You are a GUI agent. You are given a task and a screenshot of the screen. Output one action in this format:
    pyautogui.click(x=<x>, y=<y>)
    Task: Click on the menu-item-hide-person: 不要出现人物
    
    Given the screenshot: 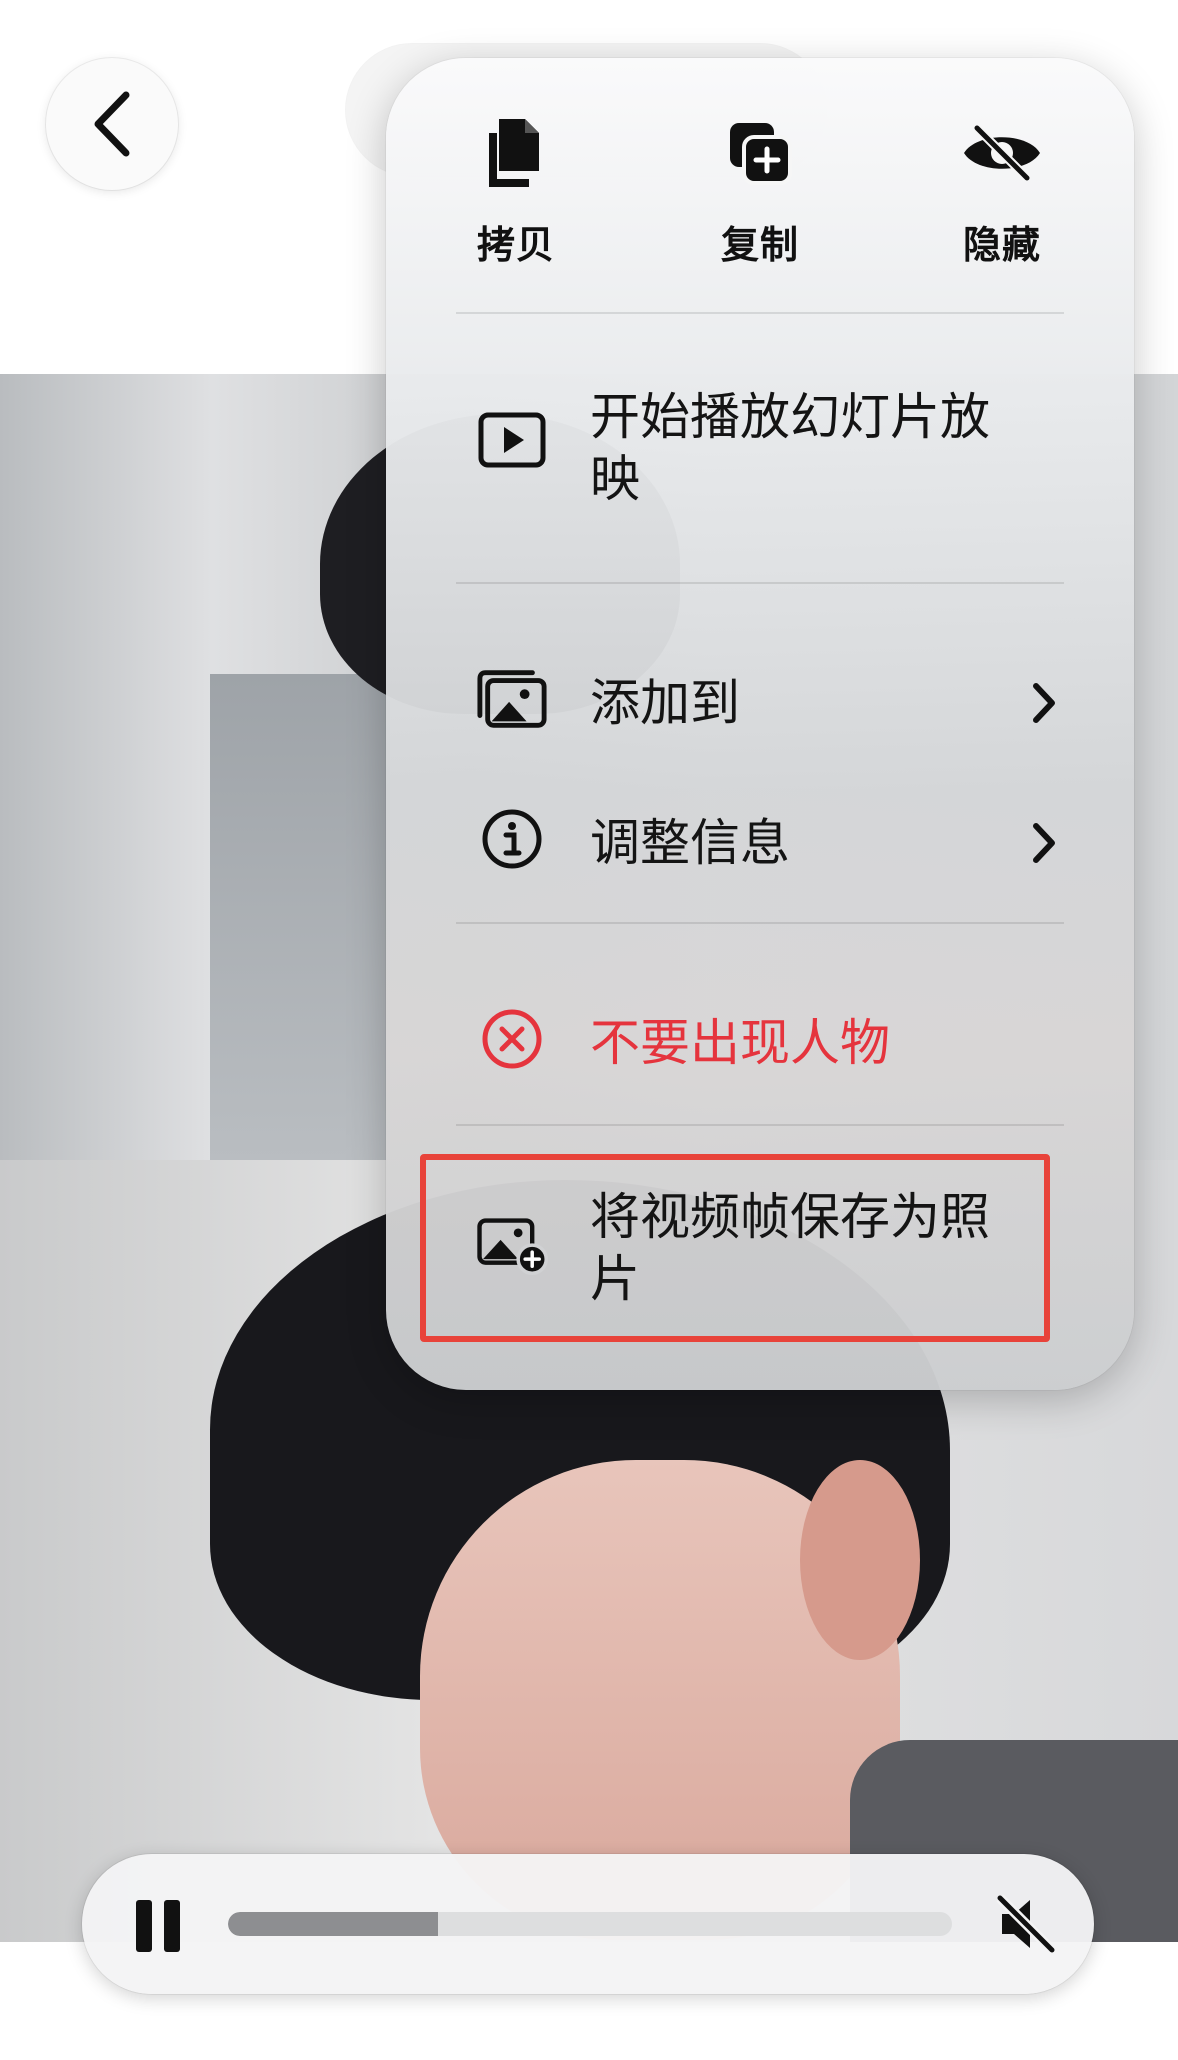 What is the action you would take?
    pyautogui.click(x=760, y=1043)
    